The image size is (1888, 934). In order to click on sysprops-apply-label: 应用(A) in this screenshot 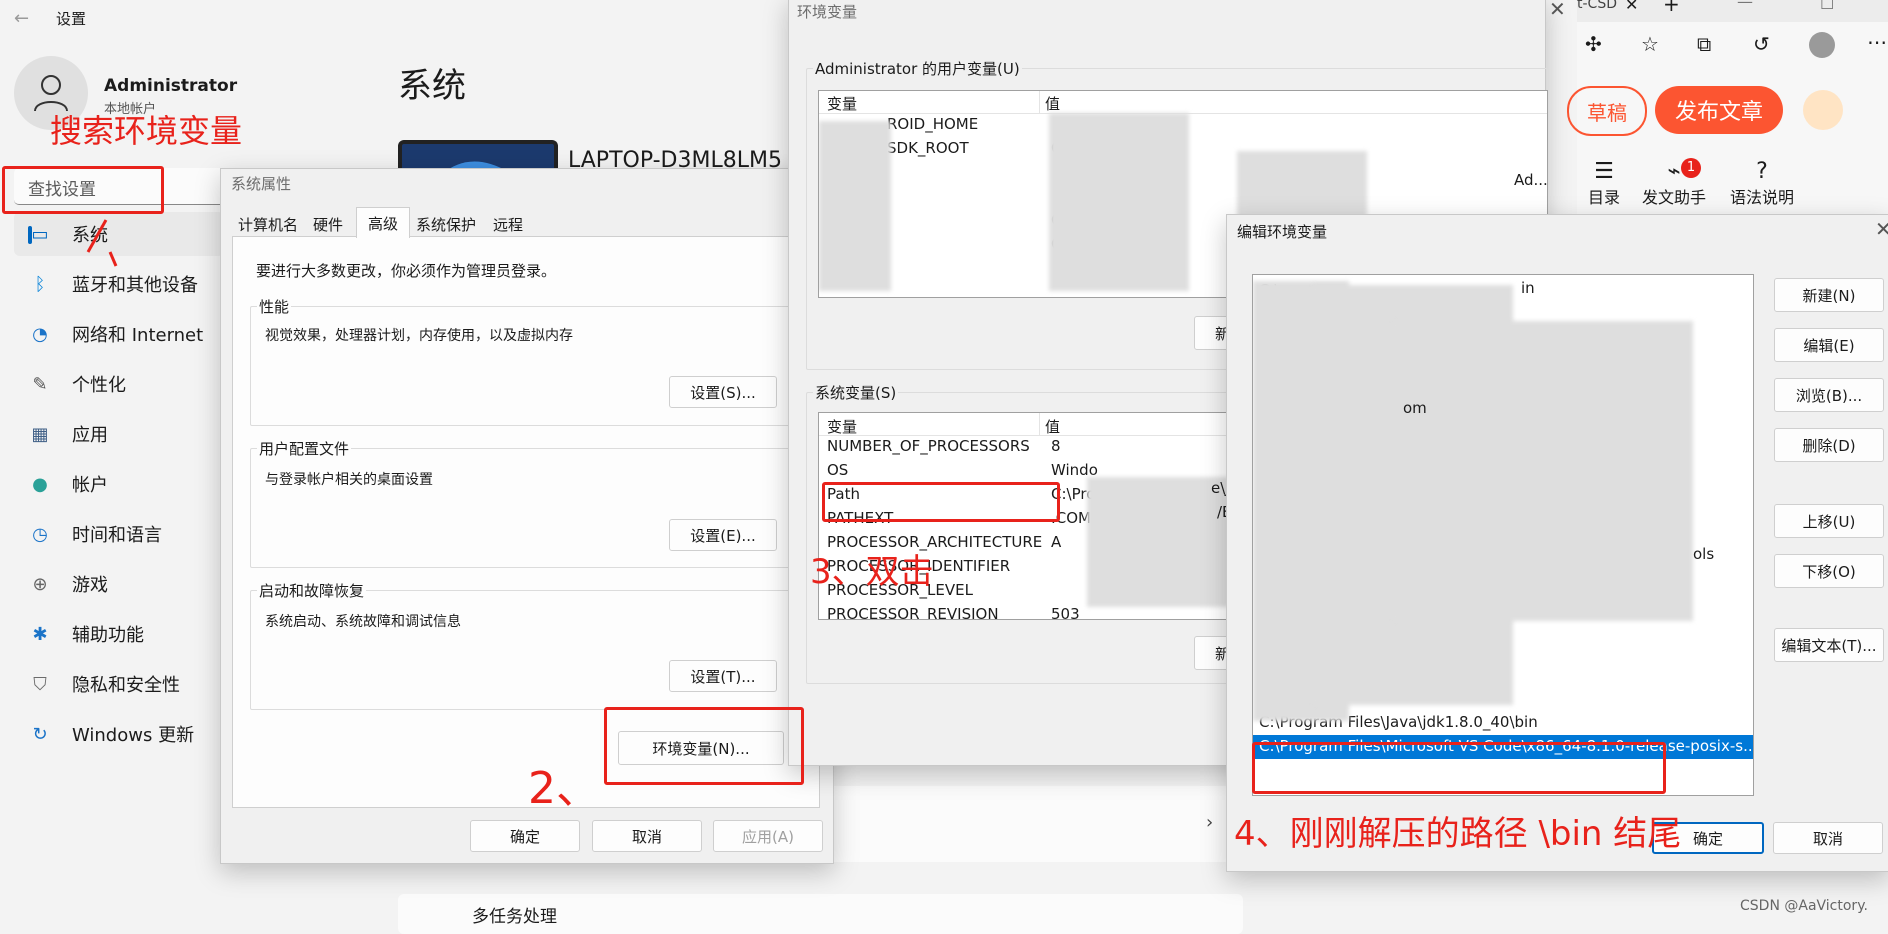, I will do `click(768, 836)`.